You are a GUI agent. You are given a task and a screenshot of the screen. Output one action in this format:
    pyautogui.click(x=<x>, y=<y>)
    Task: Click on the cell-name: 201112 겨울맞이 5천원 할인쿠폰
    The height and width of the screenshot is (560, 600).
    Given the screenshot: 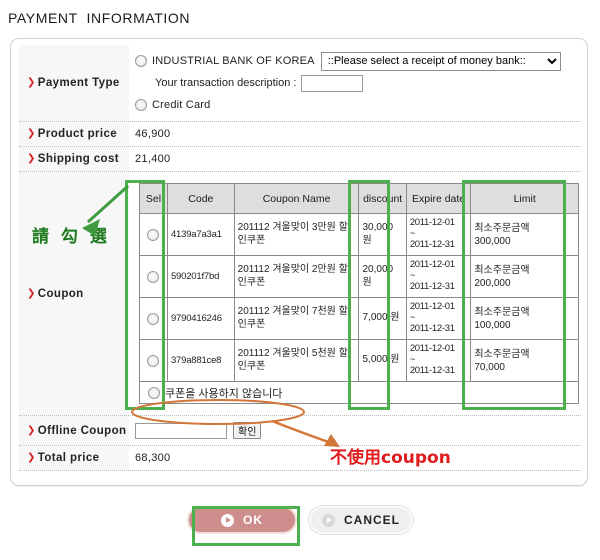 What is the action you would take?
    pyautogui.click(x=296, y=360)
    